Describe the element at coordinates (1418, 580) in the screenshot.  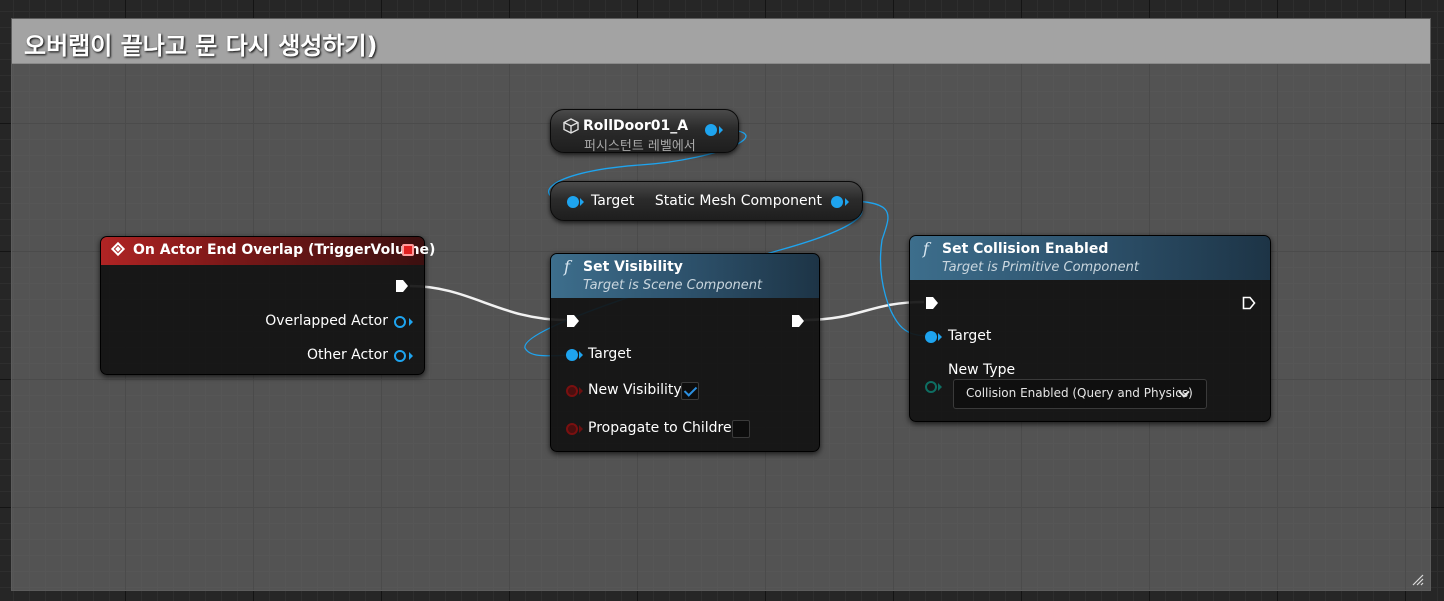
I see `resize-grip-icon` at that location.